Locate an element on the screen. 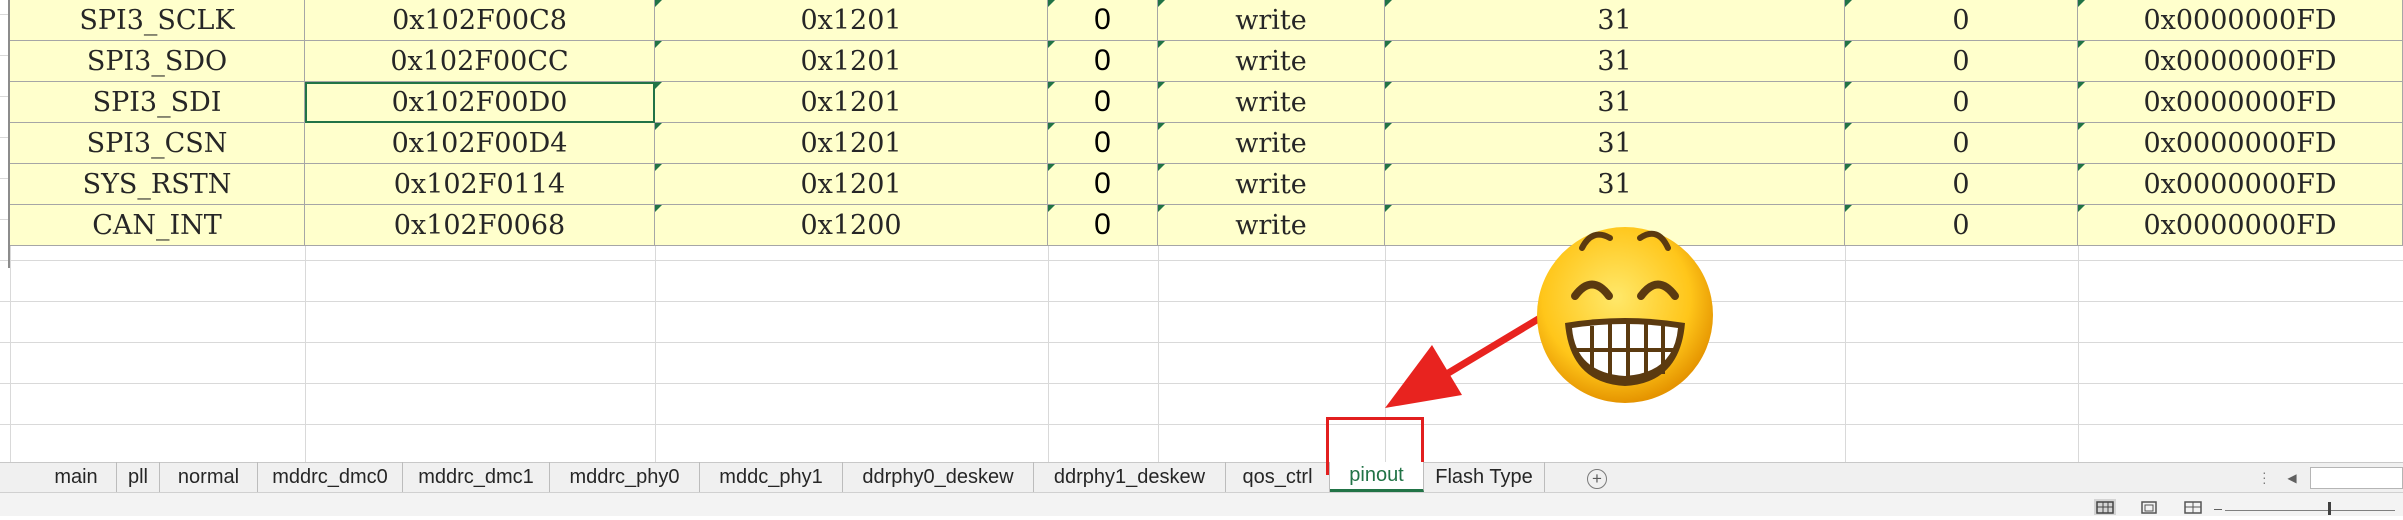 The height and width of the screenshot is (520, 2403). table-cell: SYS_RSTN is located at coordinates (157, 184).